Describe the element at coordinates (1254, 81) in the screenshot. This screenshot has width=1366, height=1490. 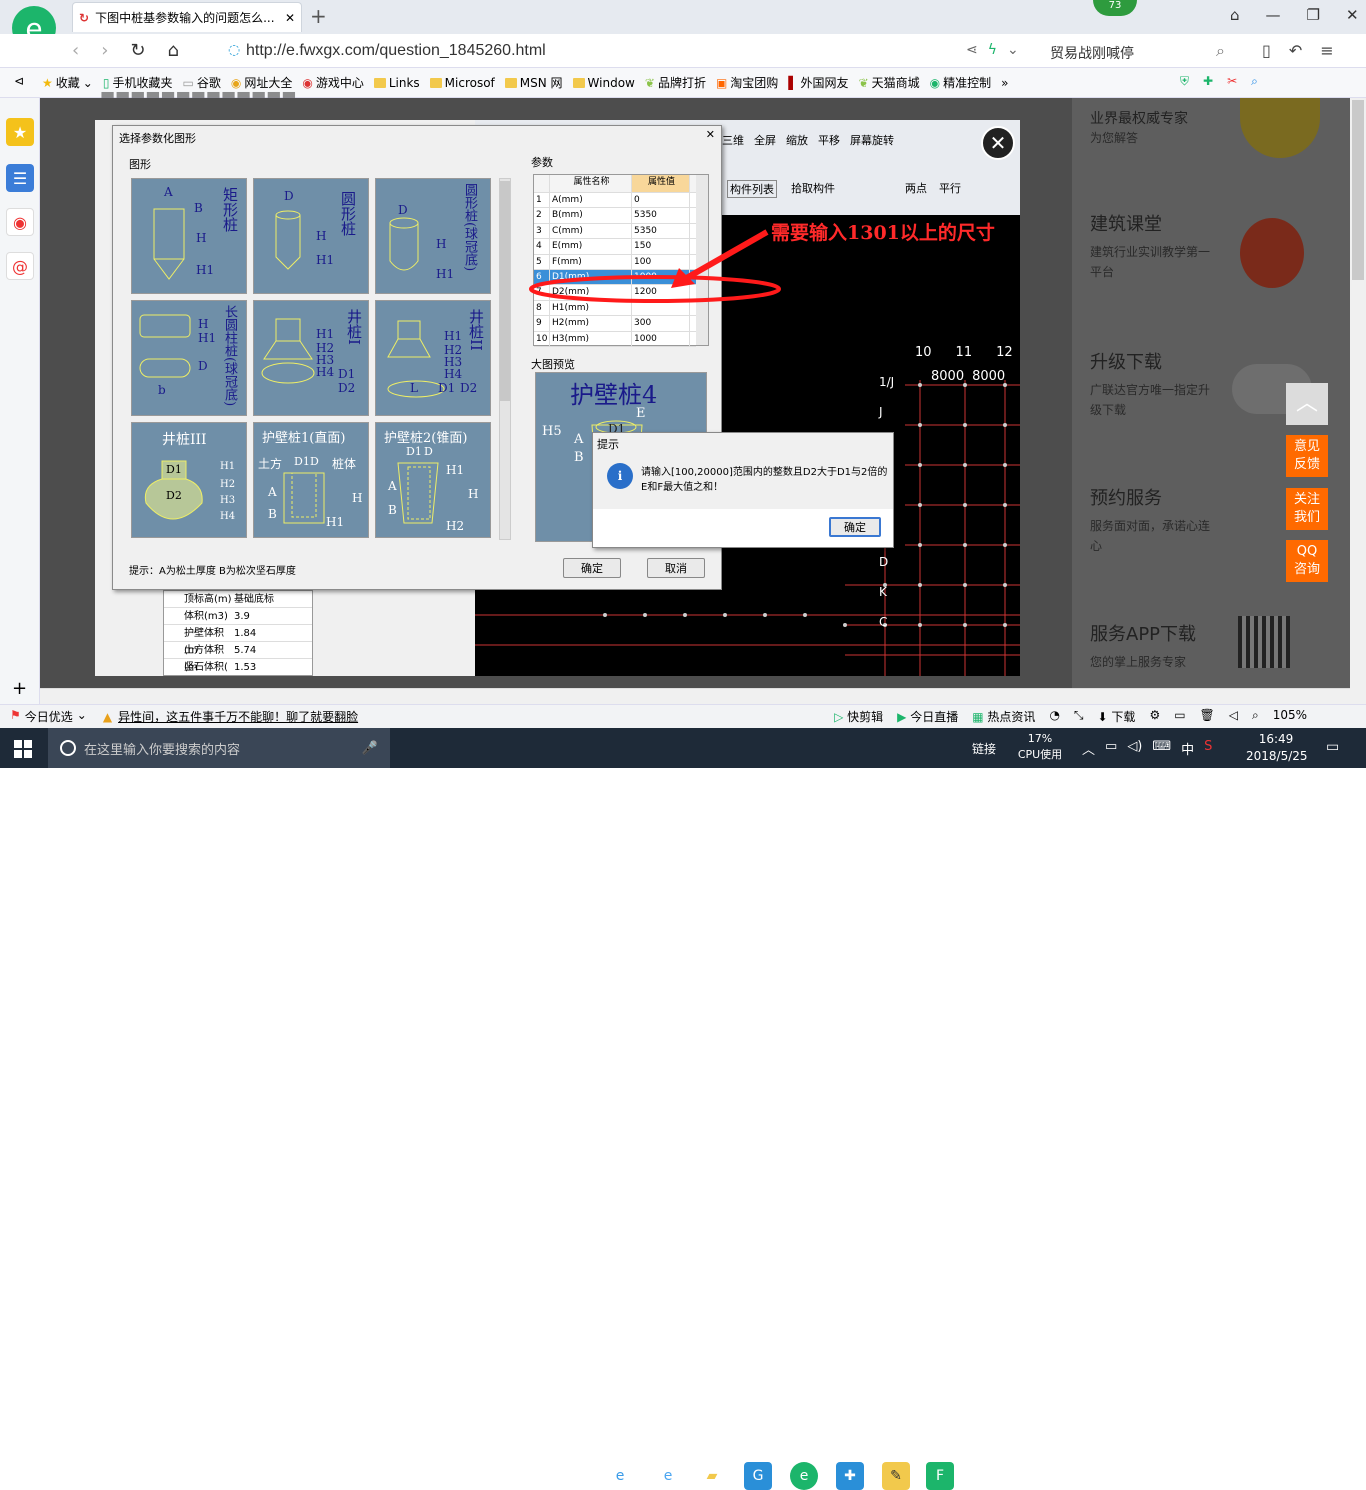
I see `magnifier-icon: ⌕` at that location.